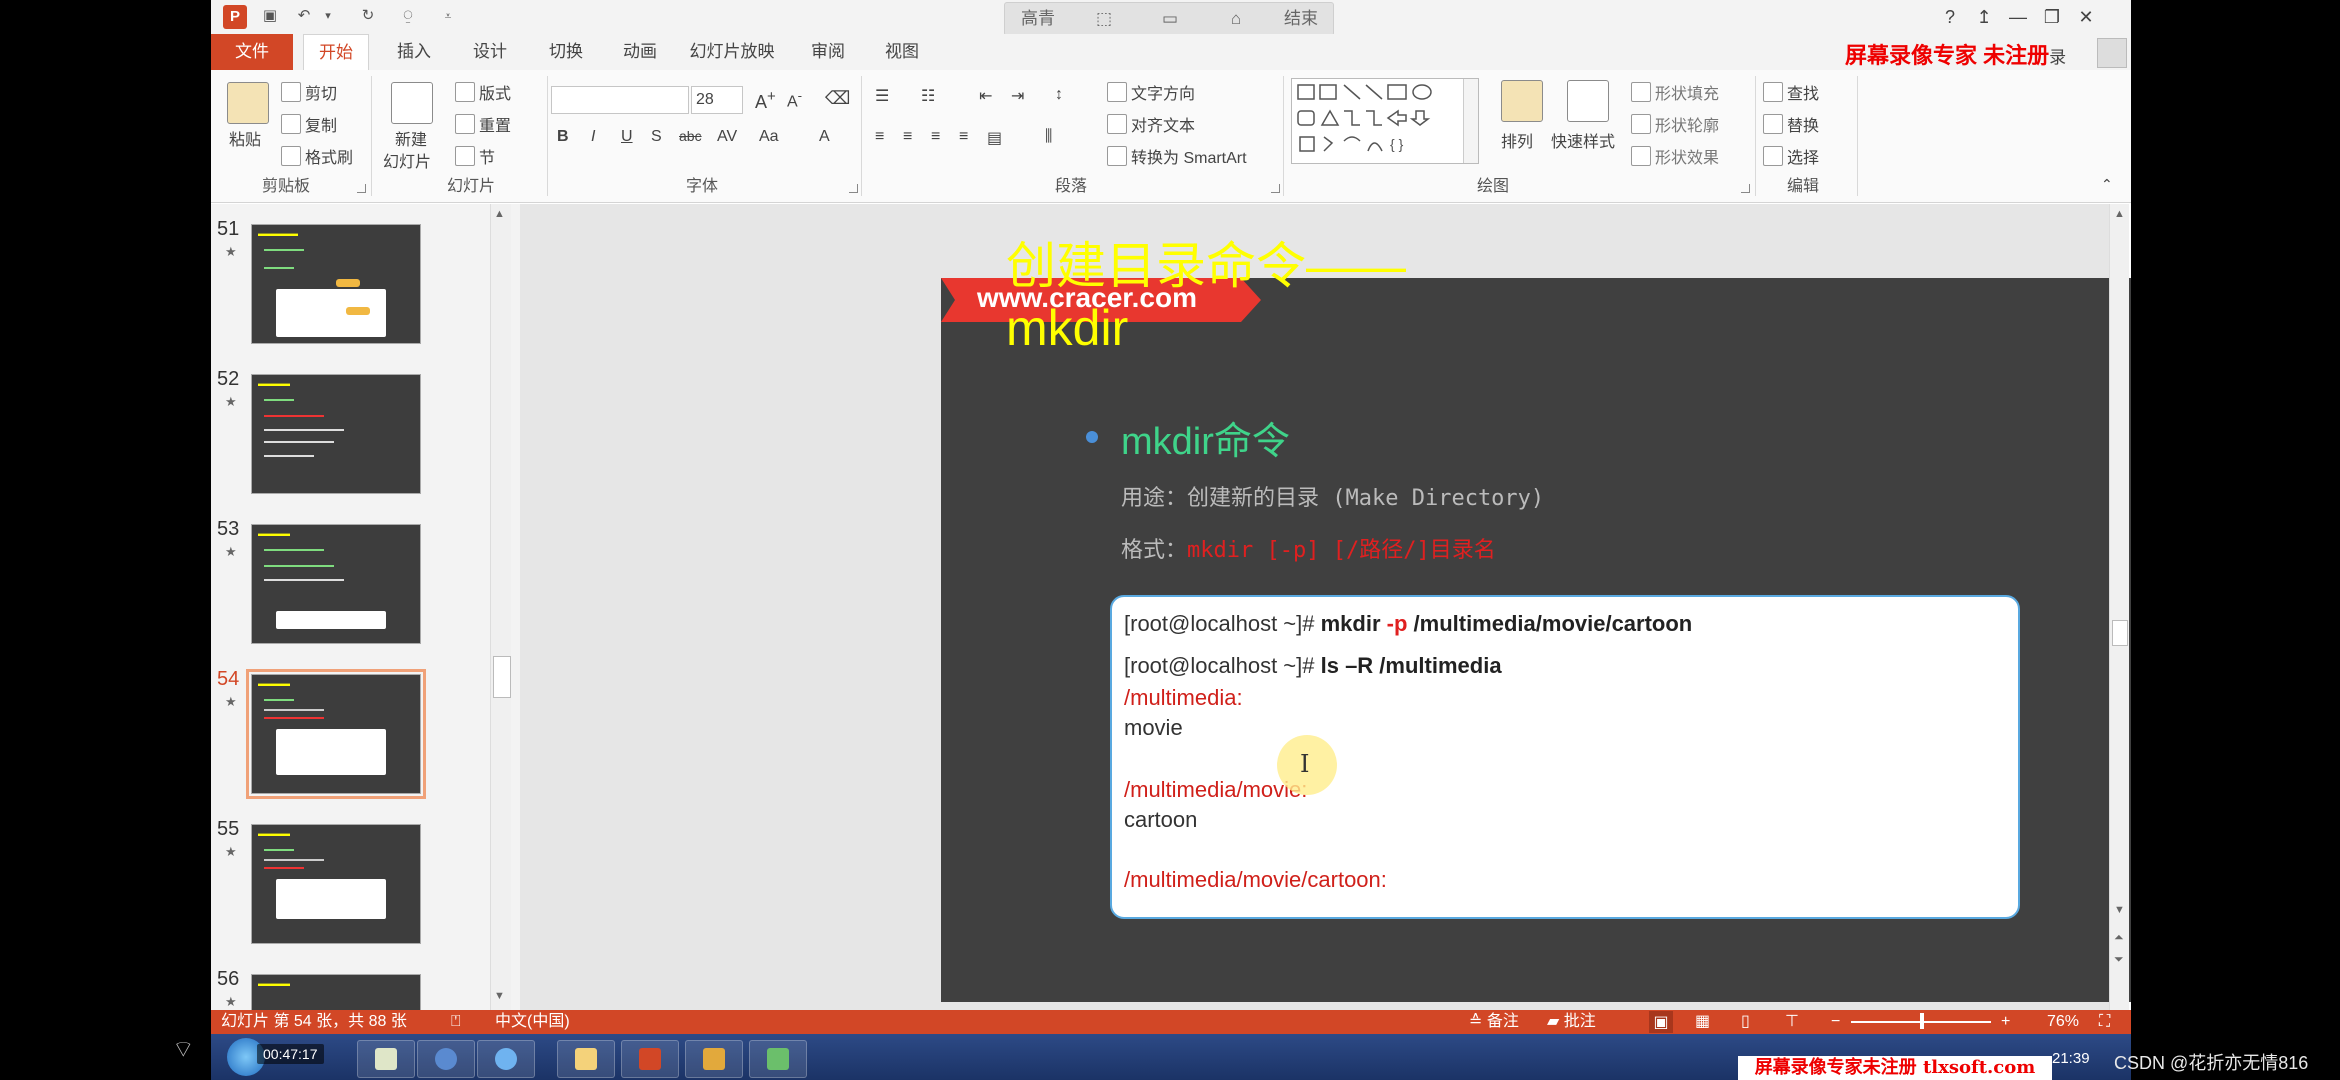  I want to click on taskbar-app, so click(714, 1059).